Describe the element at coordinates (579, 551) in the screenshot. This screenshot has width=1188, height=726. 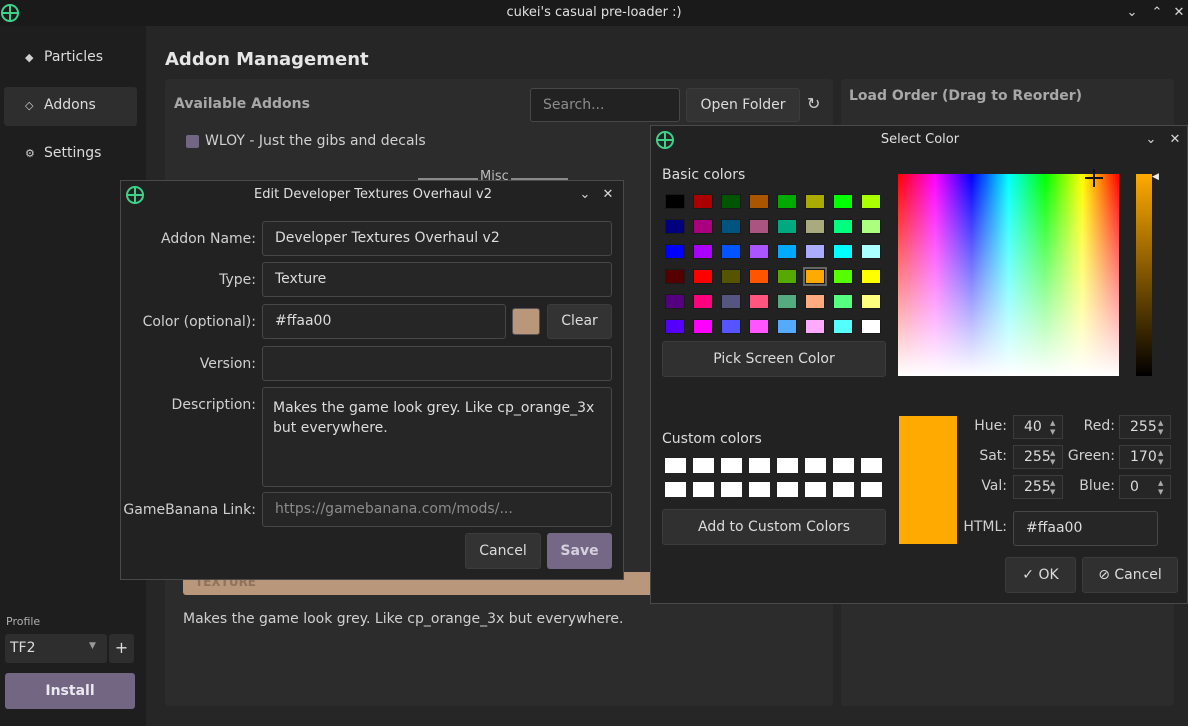
I see `save-button: Save` at that location.